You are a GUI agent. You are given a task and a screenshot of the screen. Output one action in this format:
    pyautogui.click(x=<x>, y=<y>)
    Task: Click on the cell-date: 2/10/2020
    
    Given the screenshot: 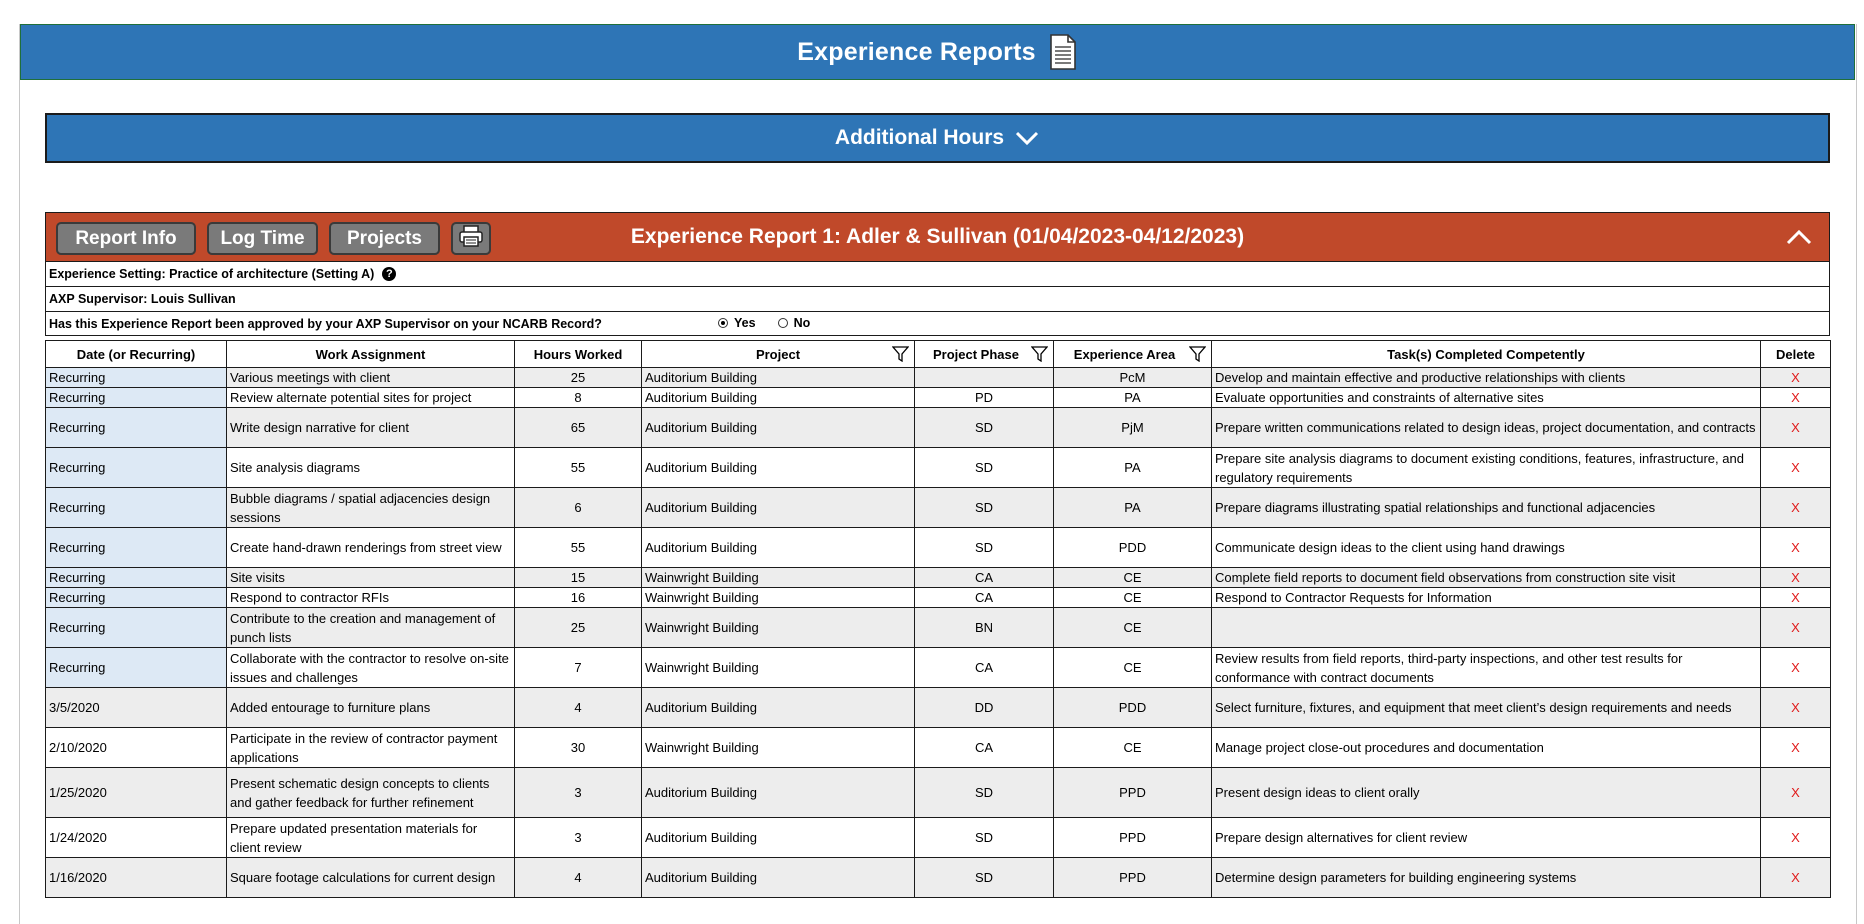 What is the action you would take?
    pyautogui.click(x=136, y=747)
    